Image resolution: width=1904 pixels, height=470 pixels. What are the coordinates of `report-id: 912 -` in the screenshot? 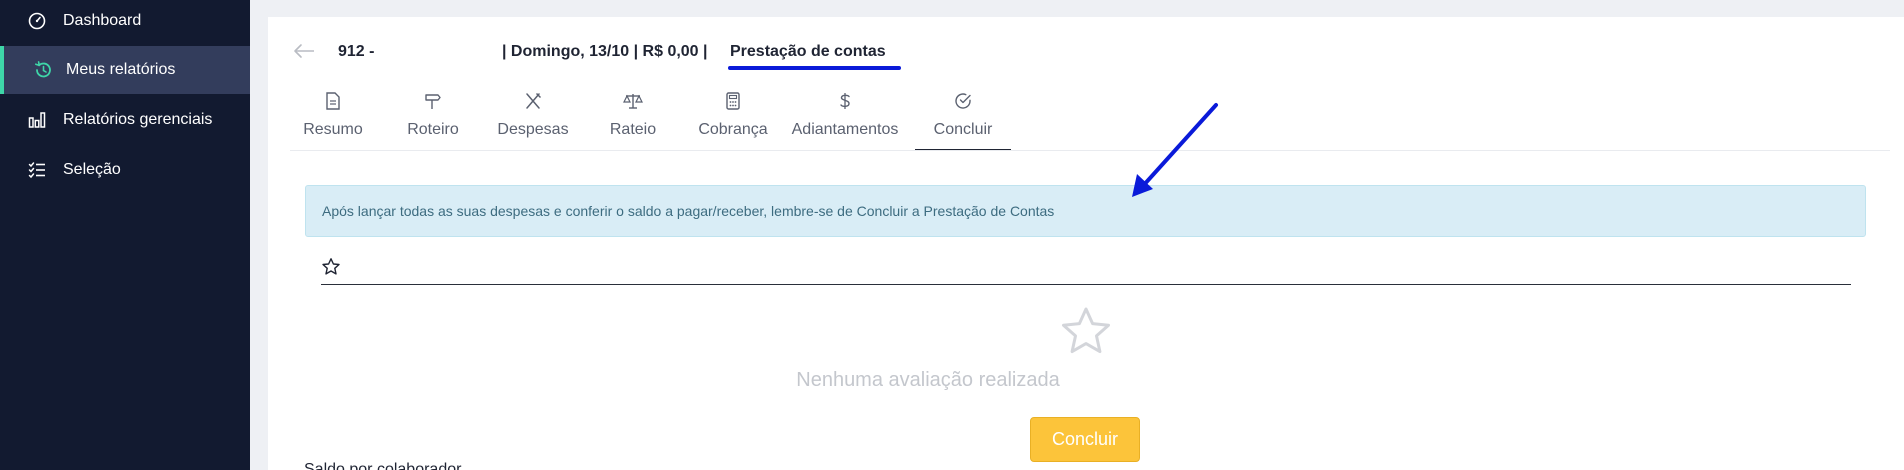 It's located at (356, 51).